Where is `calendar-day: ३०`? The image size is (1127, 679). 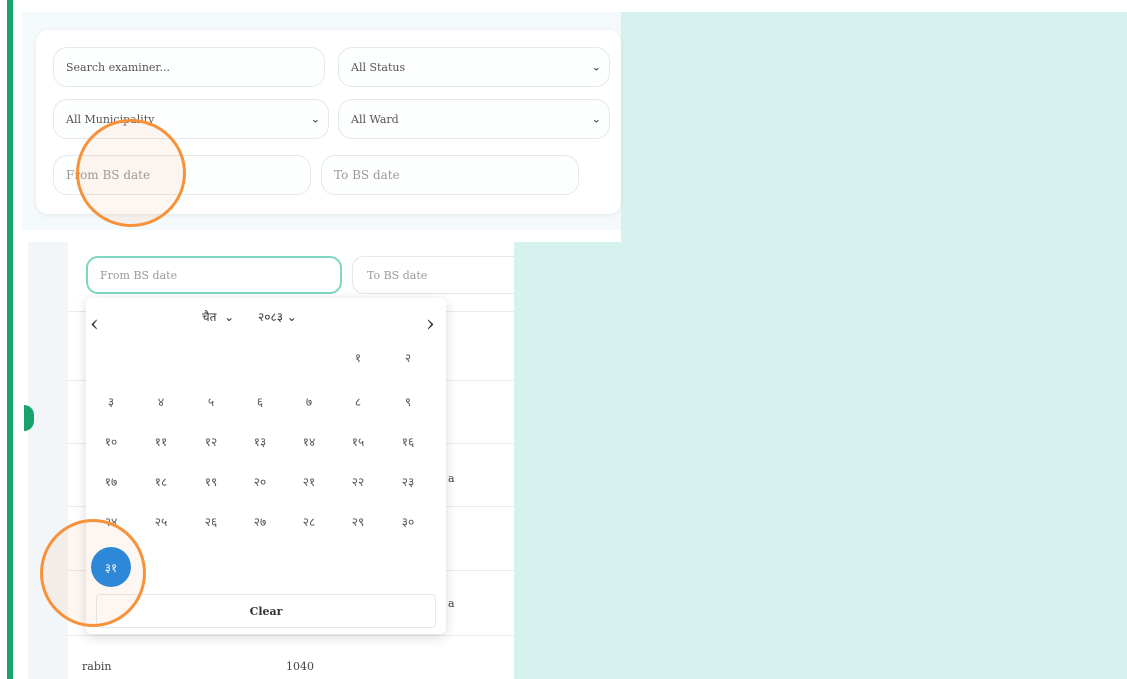 calendar-day: ३० is located at coordinates (408, 521).